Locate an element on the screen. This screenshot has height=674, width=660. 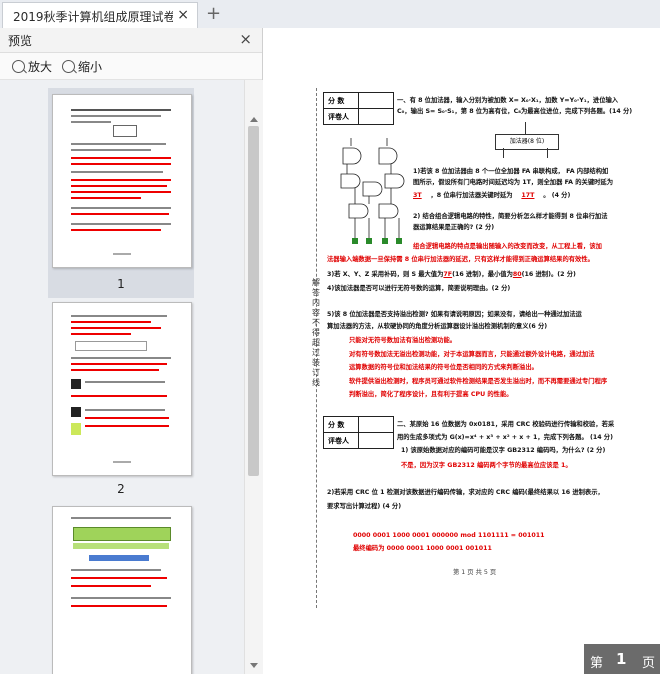
q1-p1d: 。 (4 分) is located at coordinates (557, 195).